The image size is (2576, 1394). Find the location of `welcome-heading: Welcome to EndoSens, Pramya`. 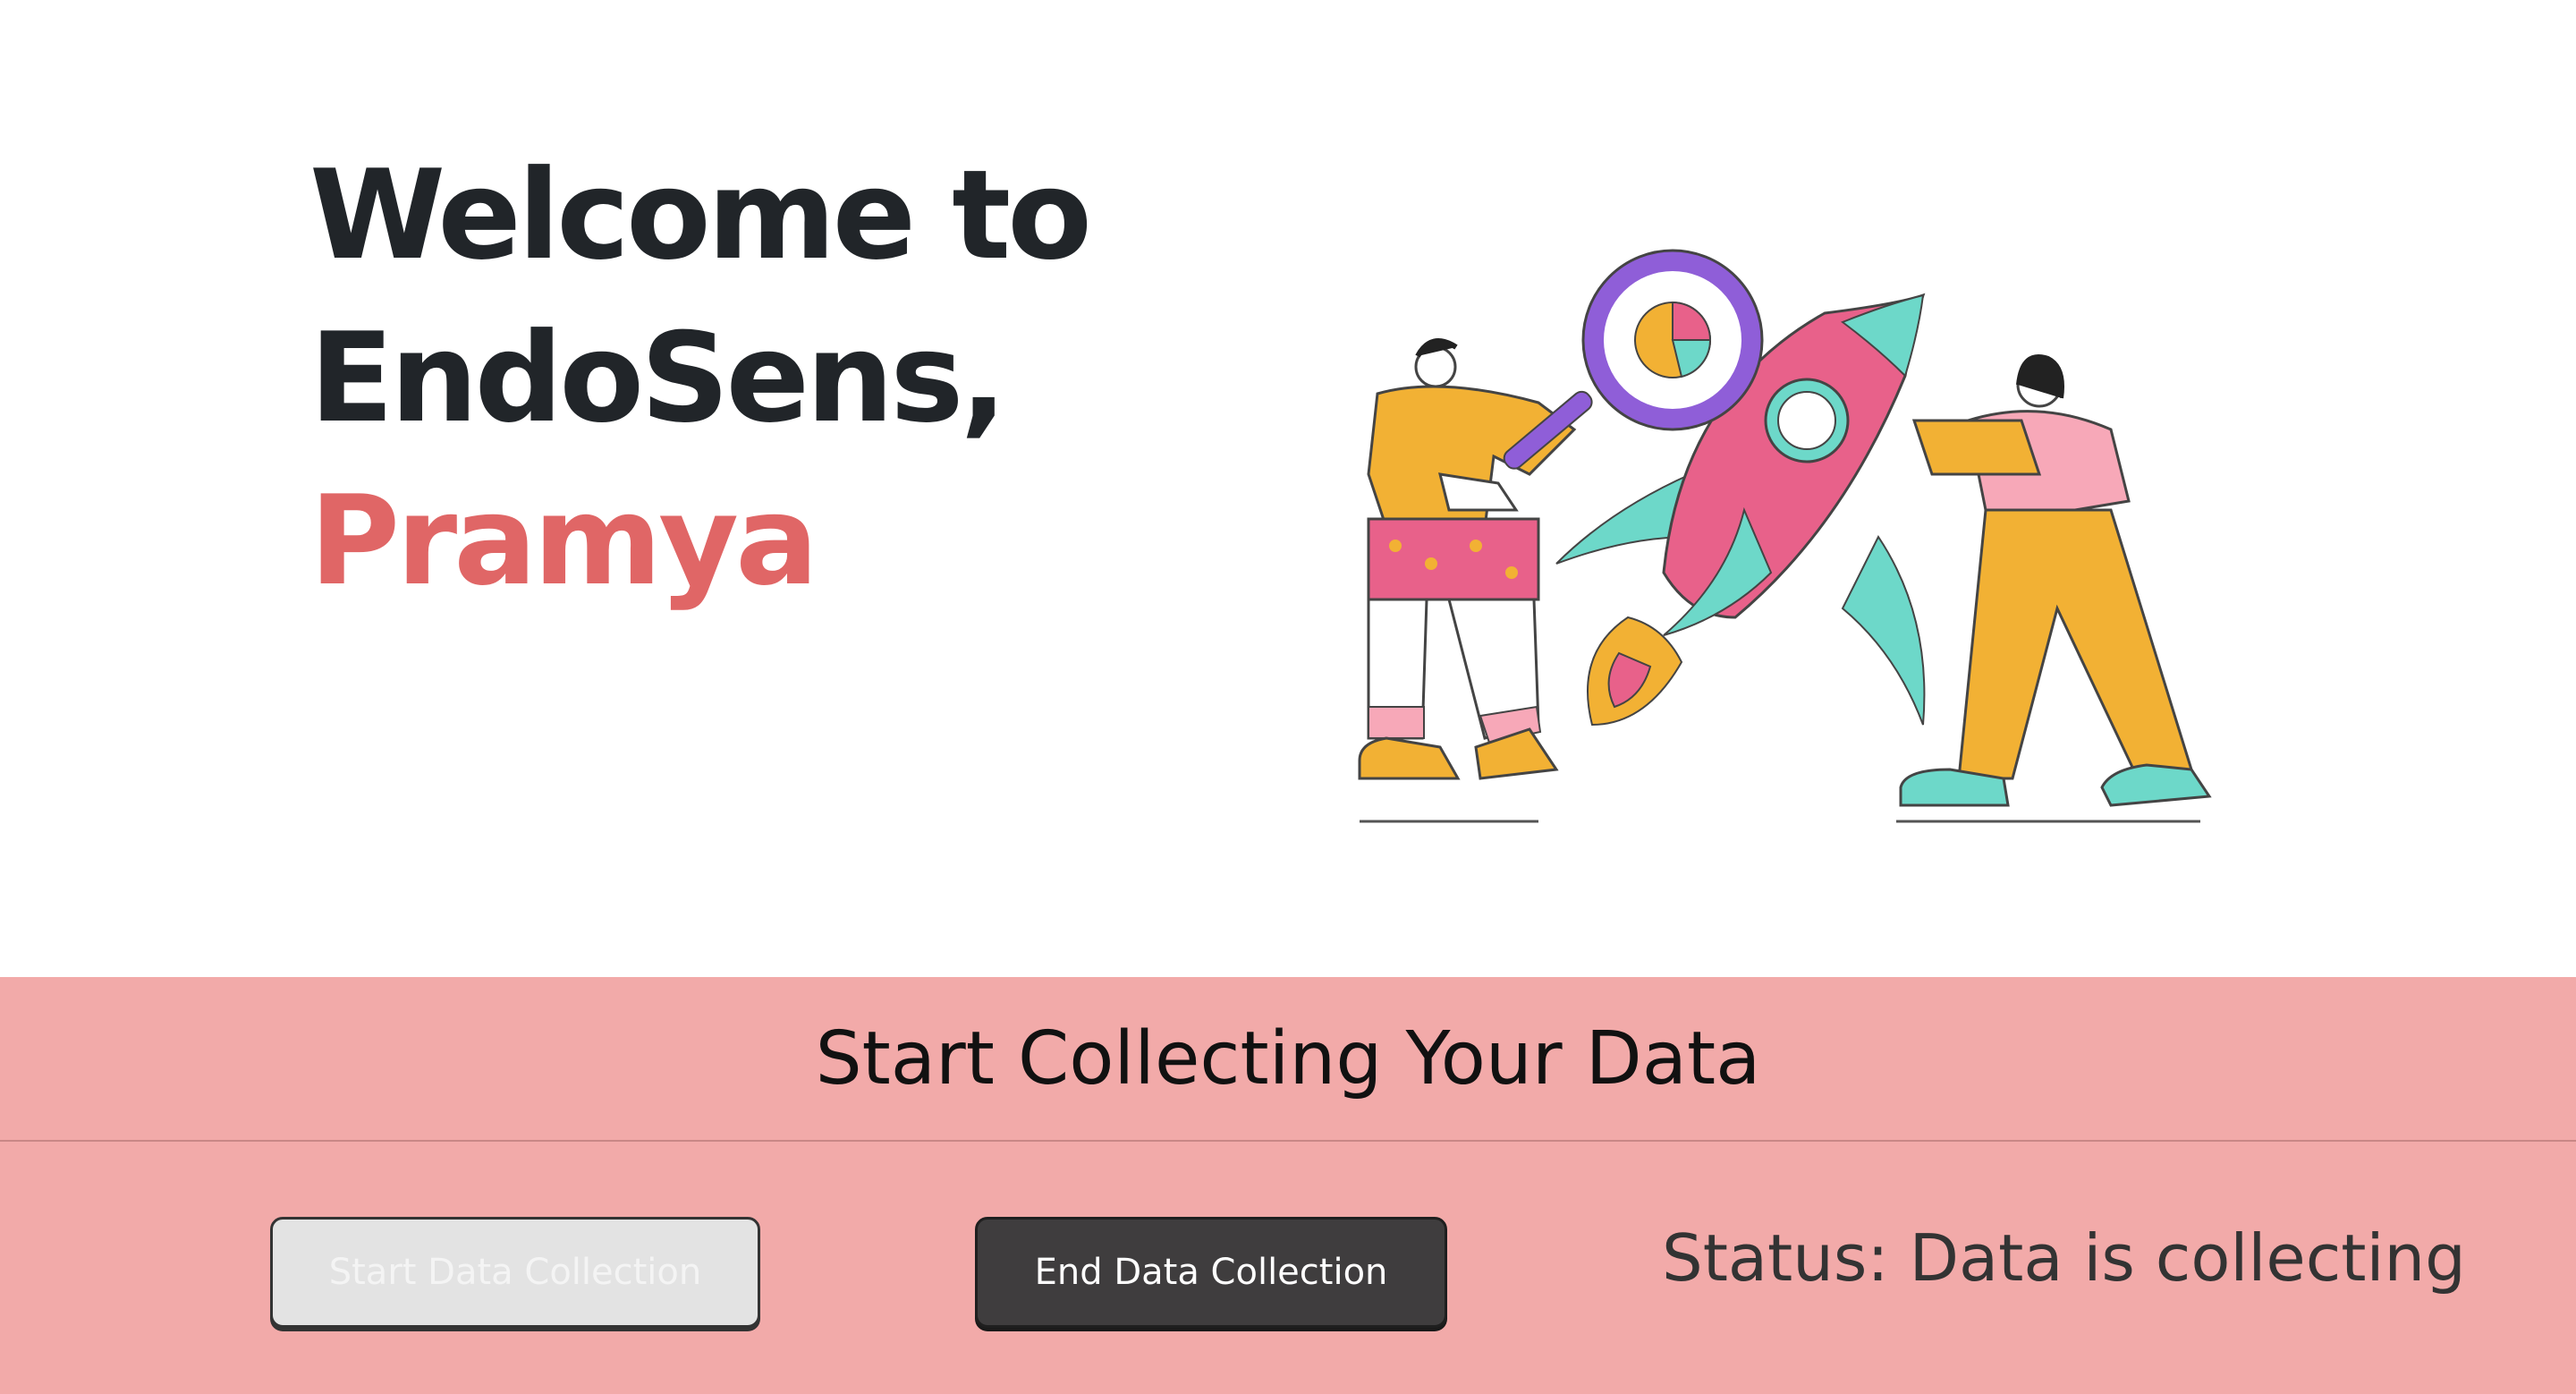

welcome-heading: Welcome to EndoSens, Pramya is located at coordinates (700, 379).